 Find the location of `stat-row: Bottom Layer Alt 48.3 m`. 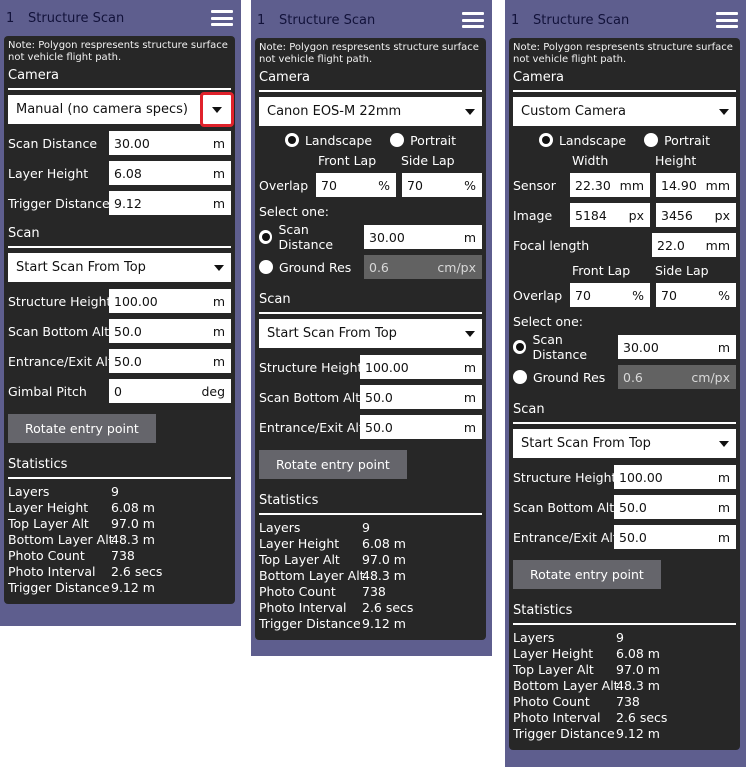

stat-row: Bottom Layer Alt 48.3 m is located at coordinates (119, 540).